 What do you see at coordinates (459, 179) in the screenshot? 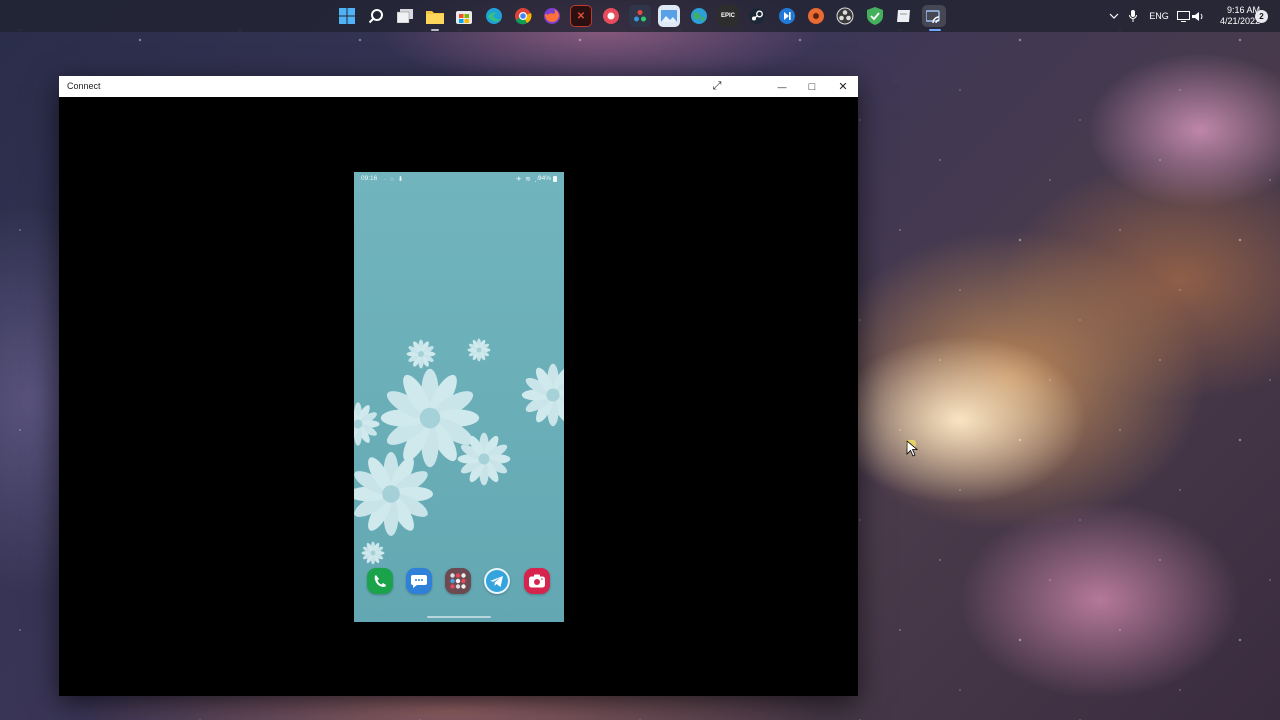
I see `phone-status-bar: 09:16 · ○ ⬇ ✈ ≋ ⋰ 94%` at bounding box center [459, 179].